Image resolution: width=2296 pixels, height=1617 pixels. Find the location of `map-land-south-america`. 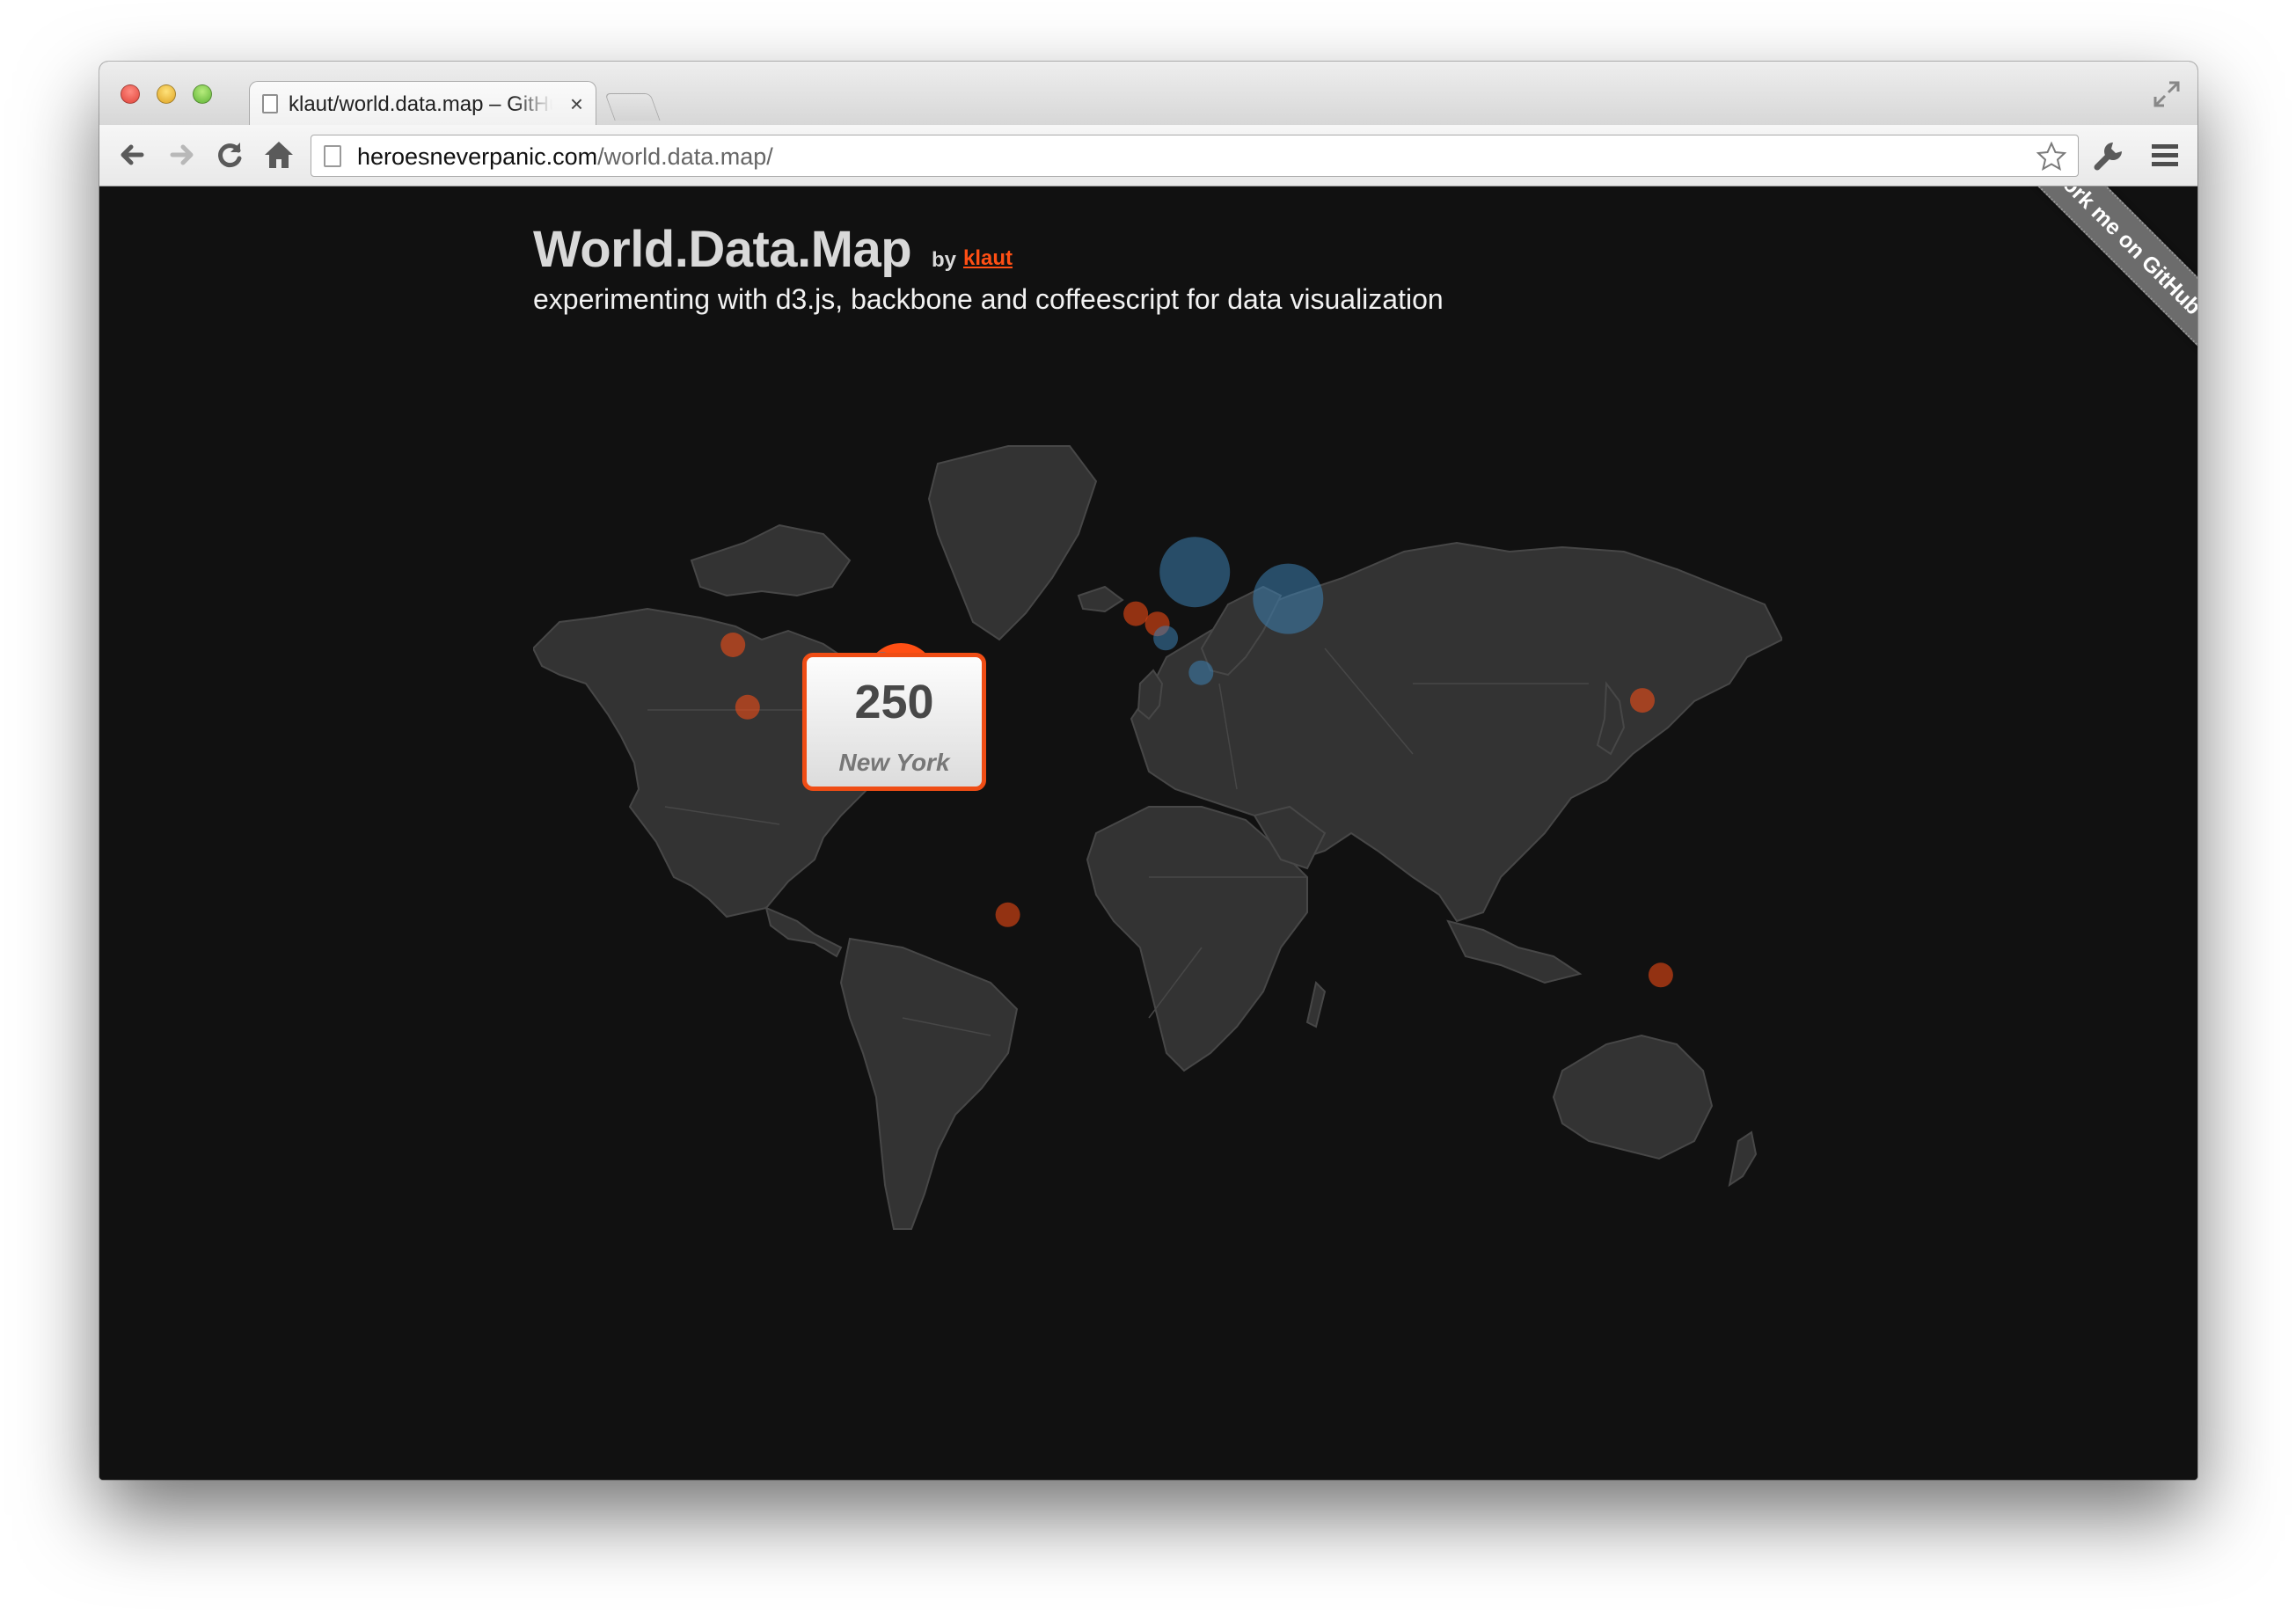

map-land-south-america is located at coordinates (929, 1083).